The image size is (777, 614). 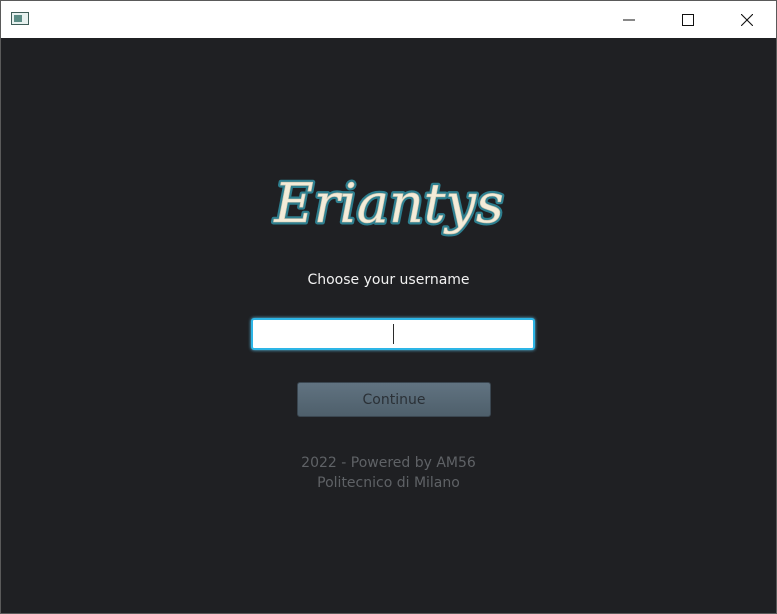 I want to click on continue-button: Continue, so click(x=394, y=399).